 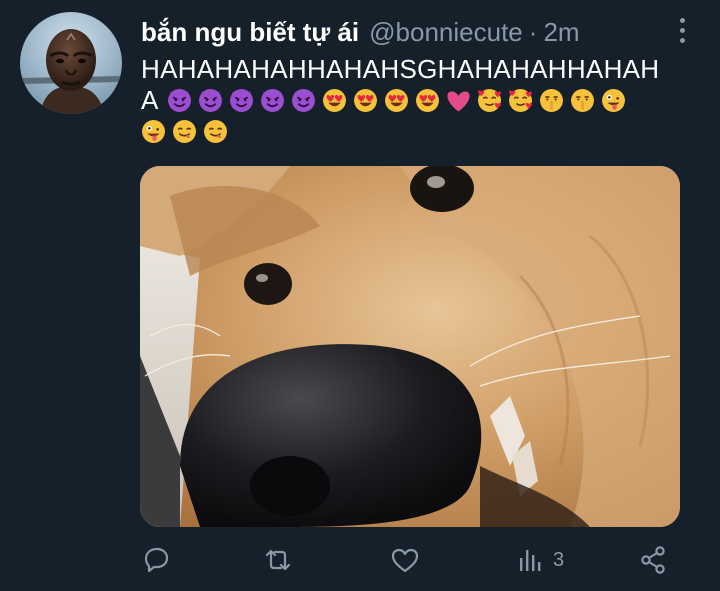 I want to click on reply-button, so click(x=156, y=560).